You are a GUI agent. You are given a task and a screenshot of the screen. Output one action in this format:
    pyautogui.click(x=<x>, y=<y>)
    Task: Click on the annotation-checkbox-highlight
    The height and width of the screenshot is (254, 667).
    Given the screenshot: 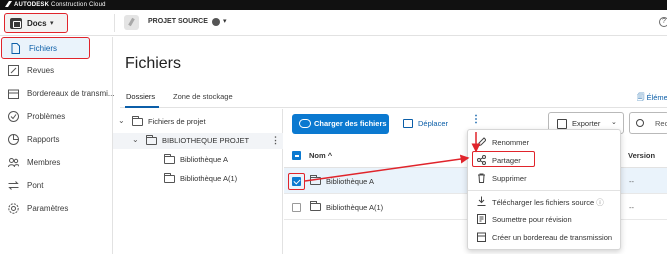 What is the action you would take?
    pyautogui.click(x=296, y=181)
    